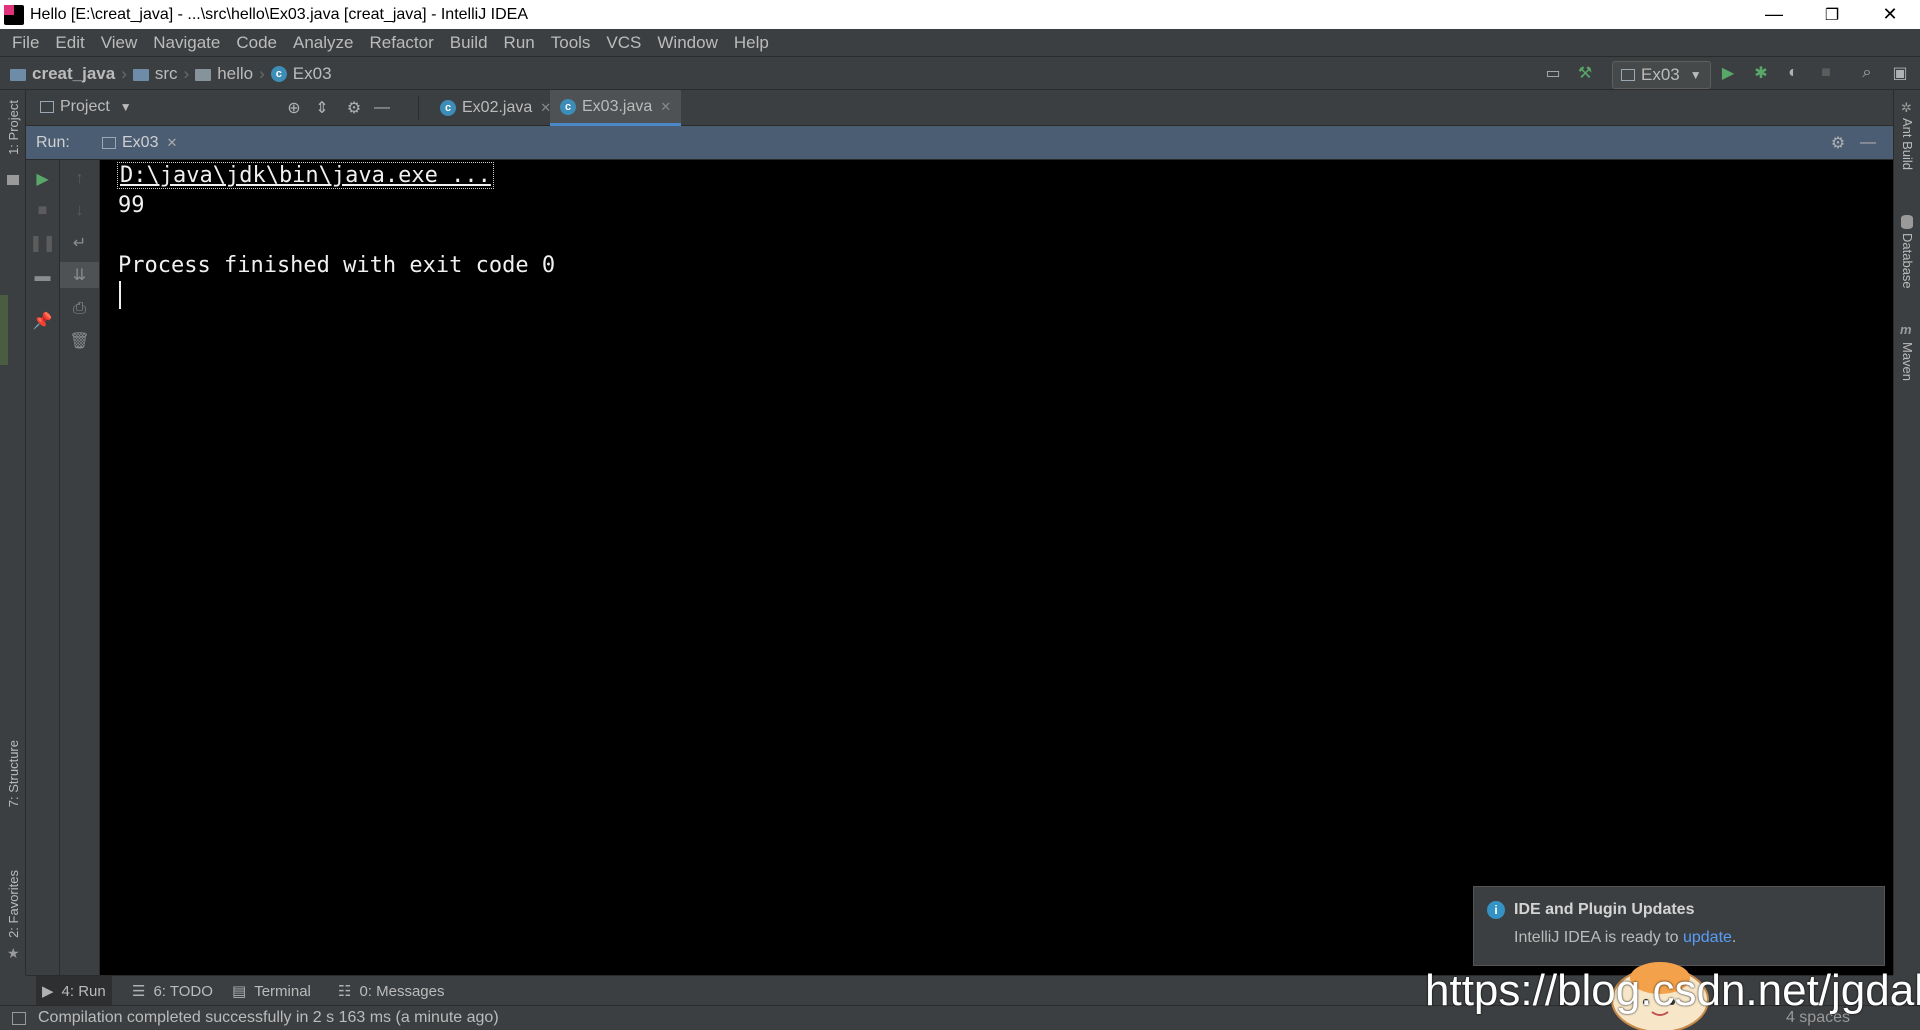  Describe the element at coordinates (495, 108) in the screenshot. I see `tab-ex02-java: c Ex02.java ✕` at that location.